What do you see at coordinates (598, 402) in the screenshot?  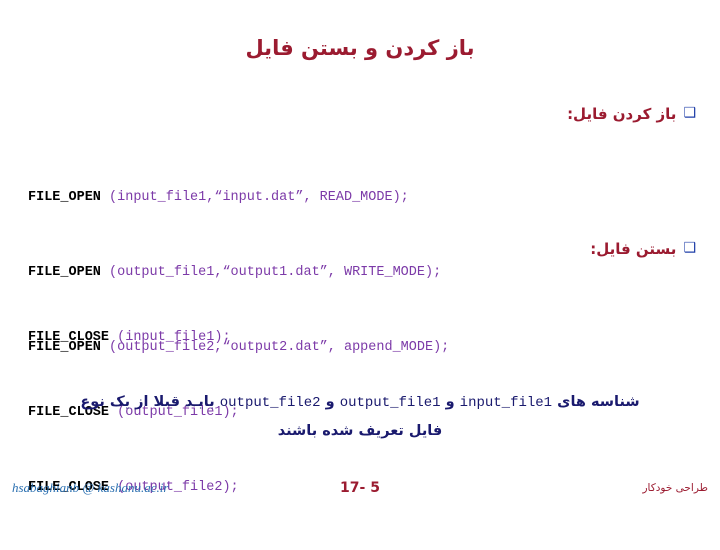 I see `note-prefix: شناسه های` at bounding box center [598, 402].